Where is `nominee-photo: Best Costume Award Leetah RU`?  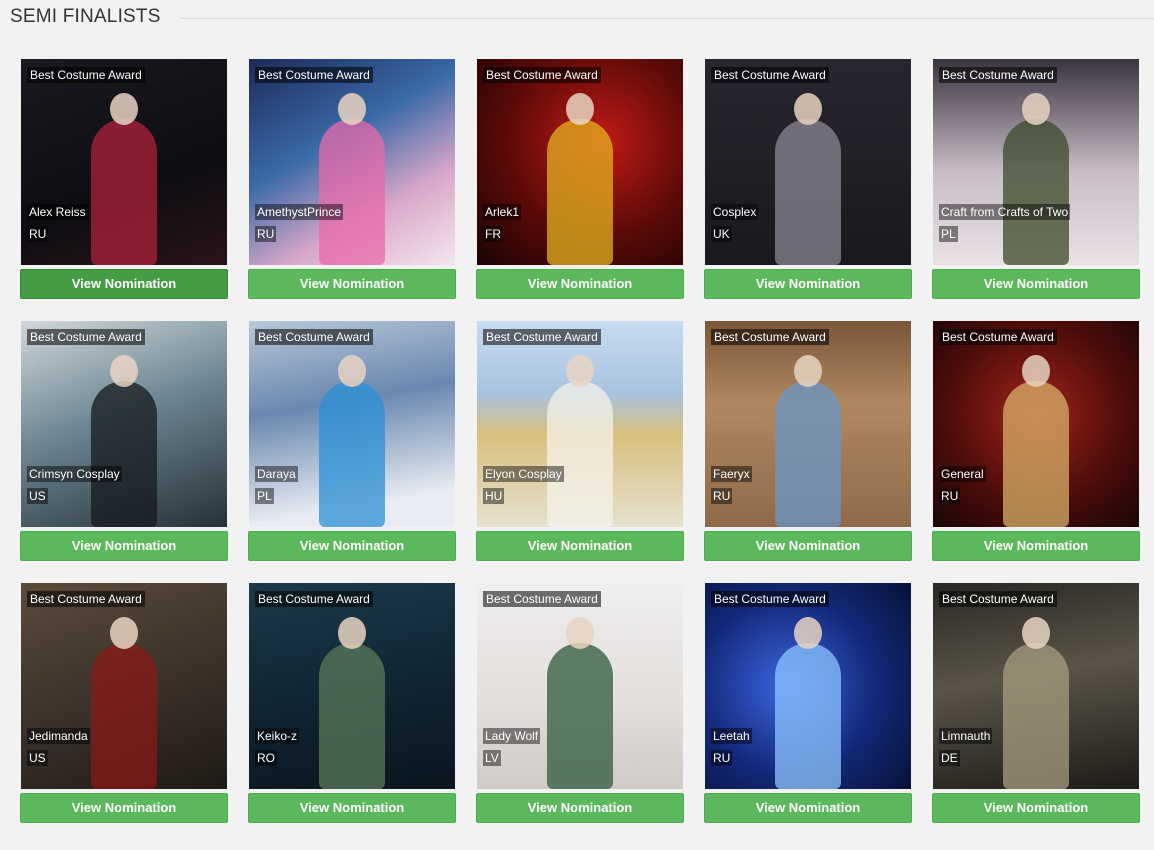
nominee-photo: Best Costume Award Leetah RU is located at coordinates (808, 686).